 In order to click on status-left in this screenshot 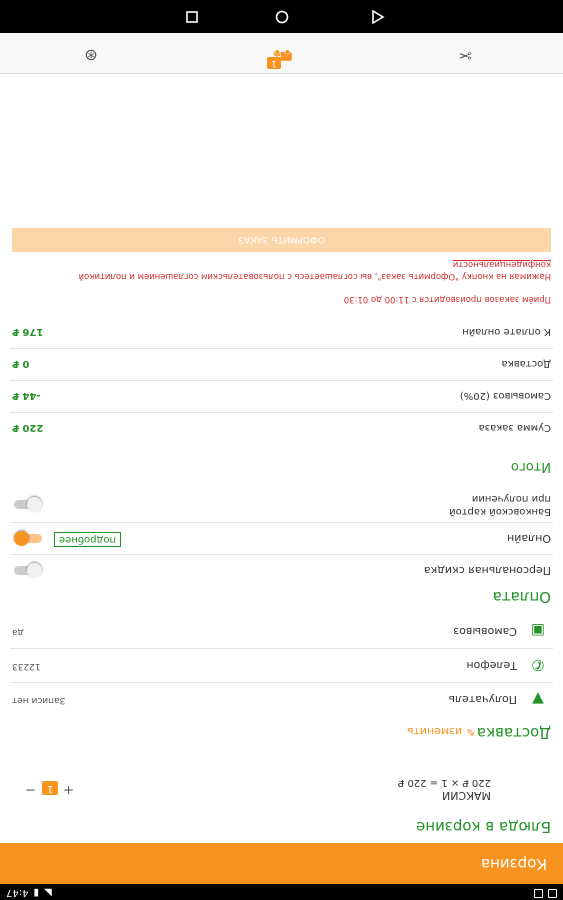, I will do `click(545, 893)`.